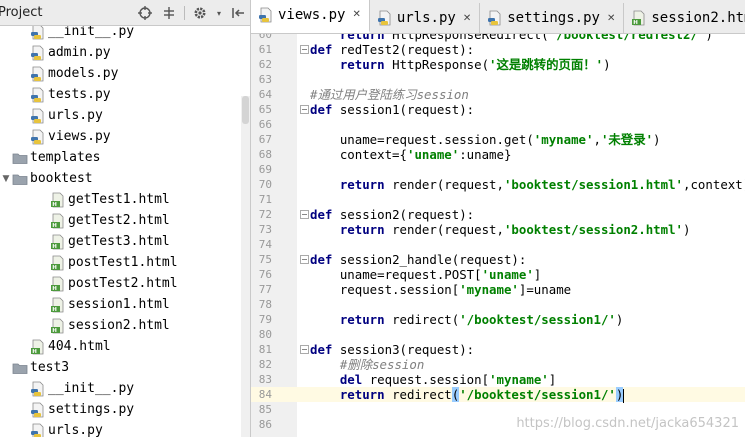 This screenshot has width=745, height=437. Describe the element at coordinates (125, 409) in the screenshot. I see `tree-item: settings.py` at that location.